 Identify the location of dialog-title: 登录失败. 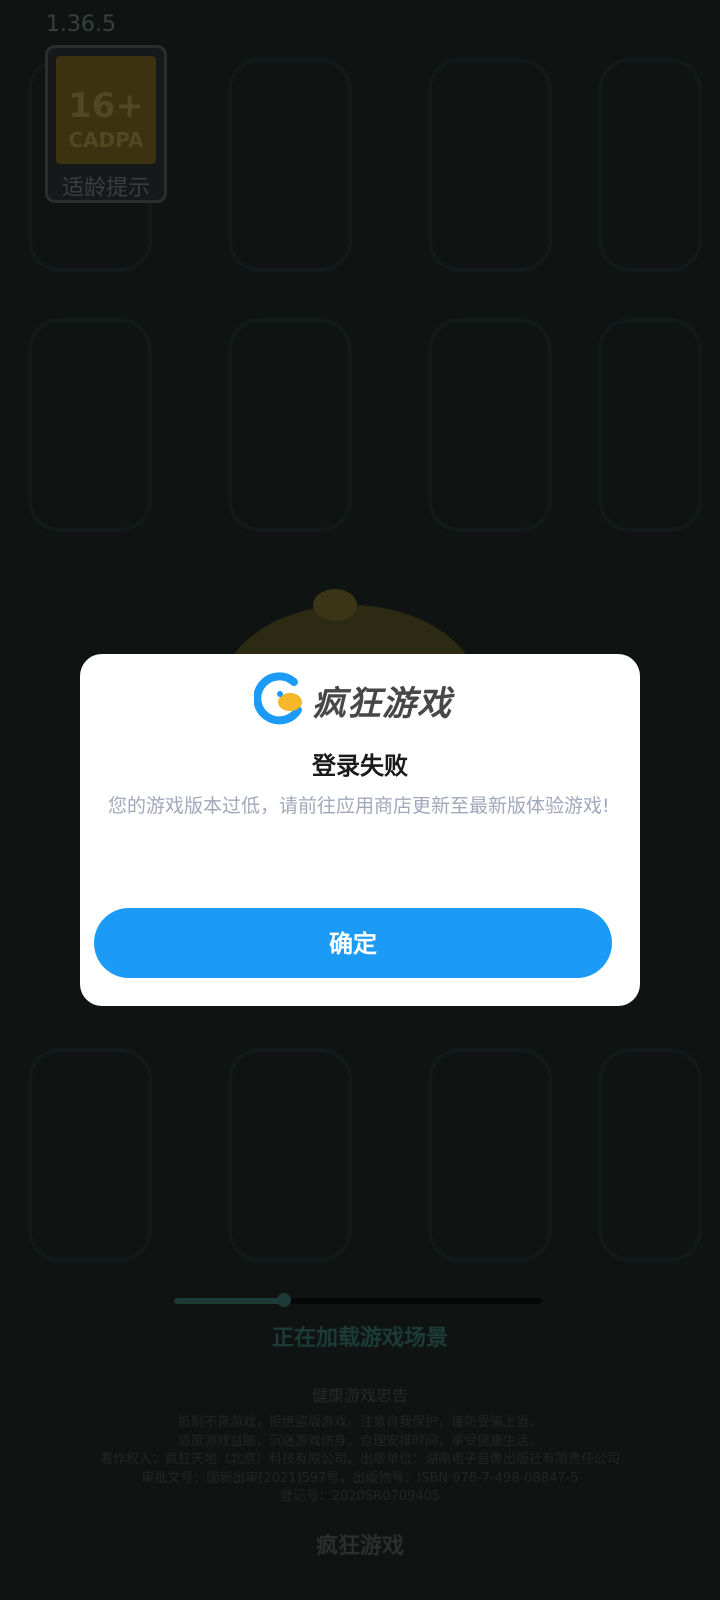
(360, 766).